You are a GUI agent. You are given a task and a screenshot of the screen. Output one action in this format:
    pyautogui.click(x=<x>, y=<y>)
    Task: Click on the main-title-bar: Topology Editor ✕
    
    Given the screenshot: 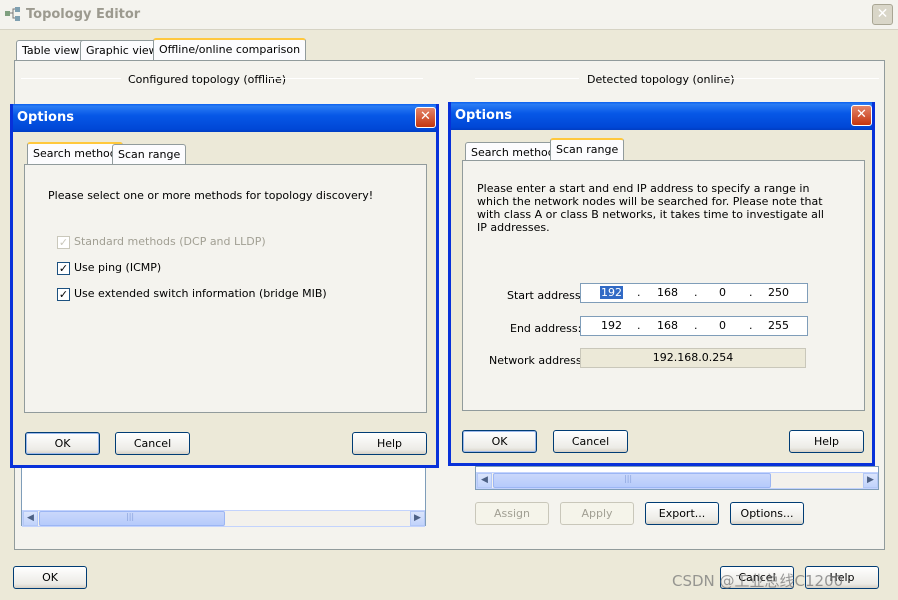 What is the action you would take?
    pyautogui.click(x=449, y=15)
    